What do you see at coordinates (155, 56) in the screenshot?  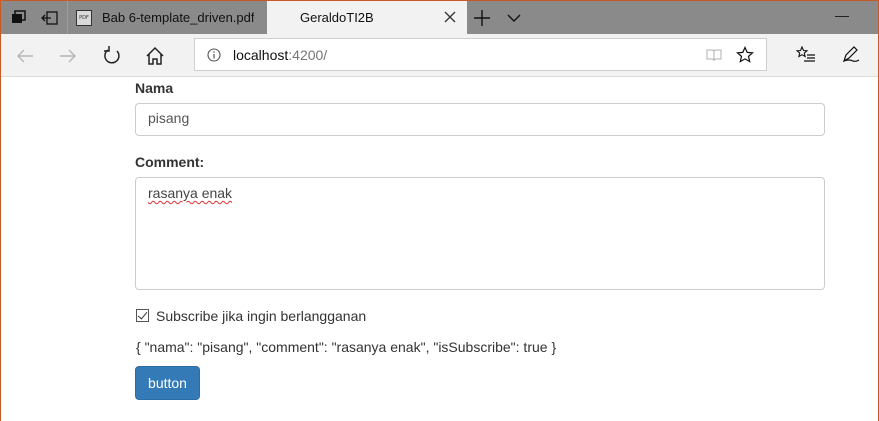 I see `home-icon` at bounding box center [155, 56].